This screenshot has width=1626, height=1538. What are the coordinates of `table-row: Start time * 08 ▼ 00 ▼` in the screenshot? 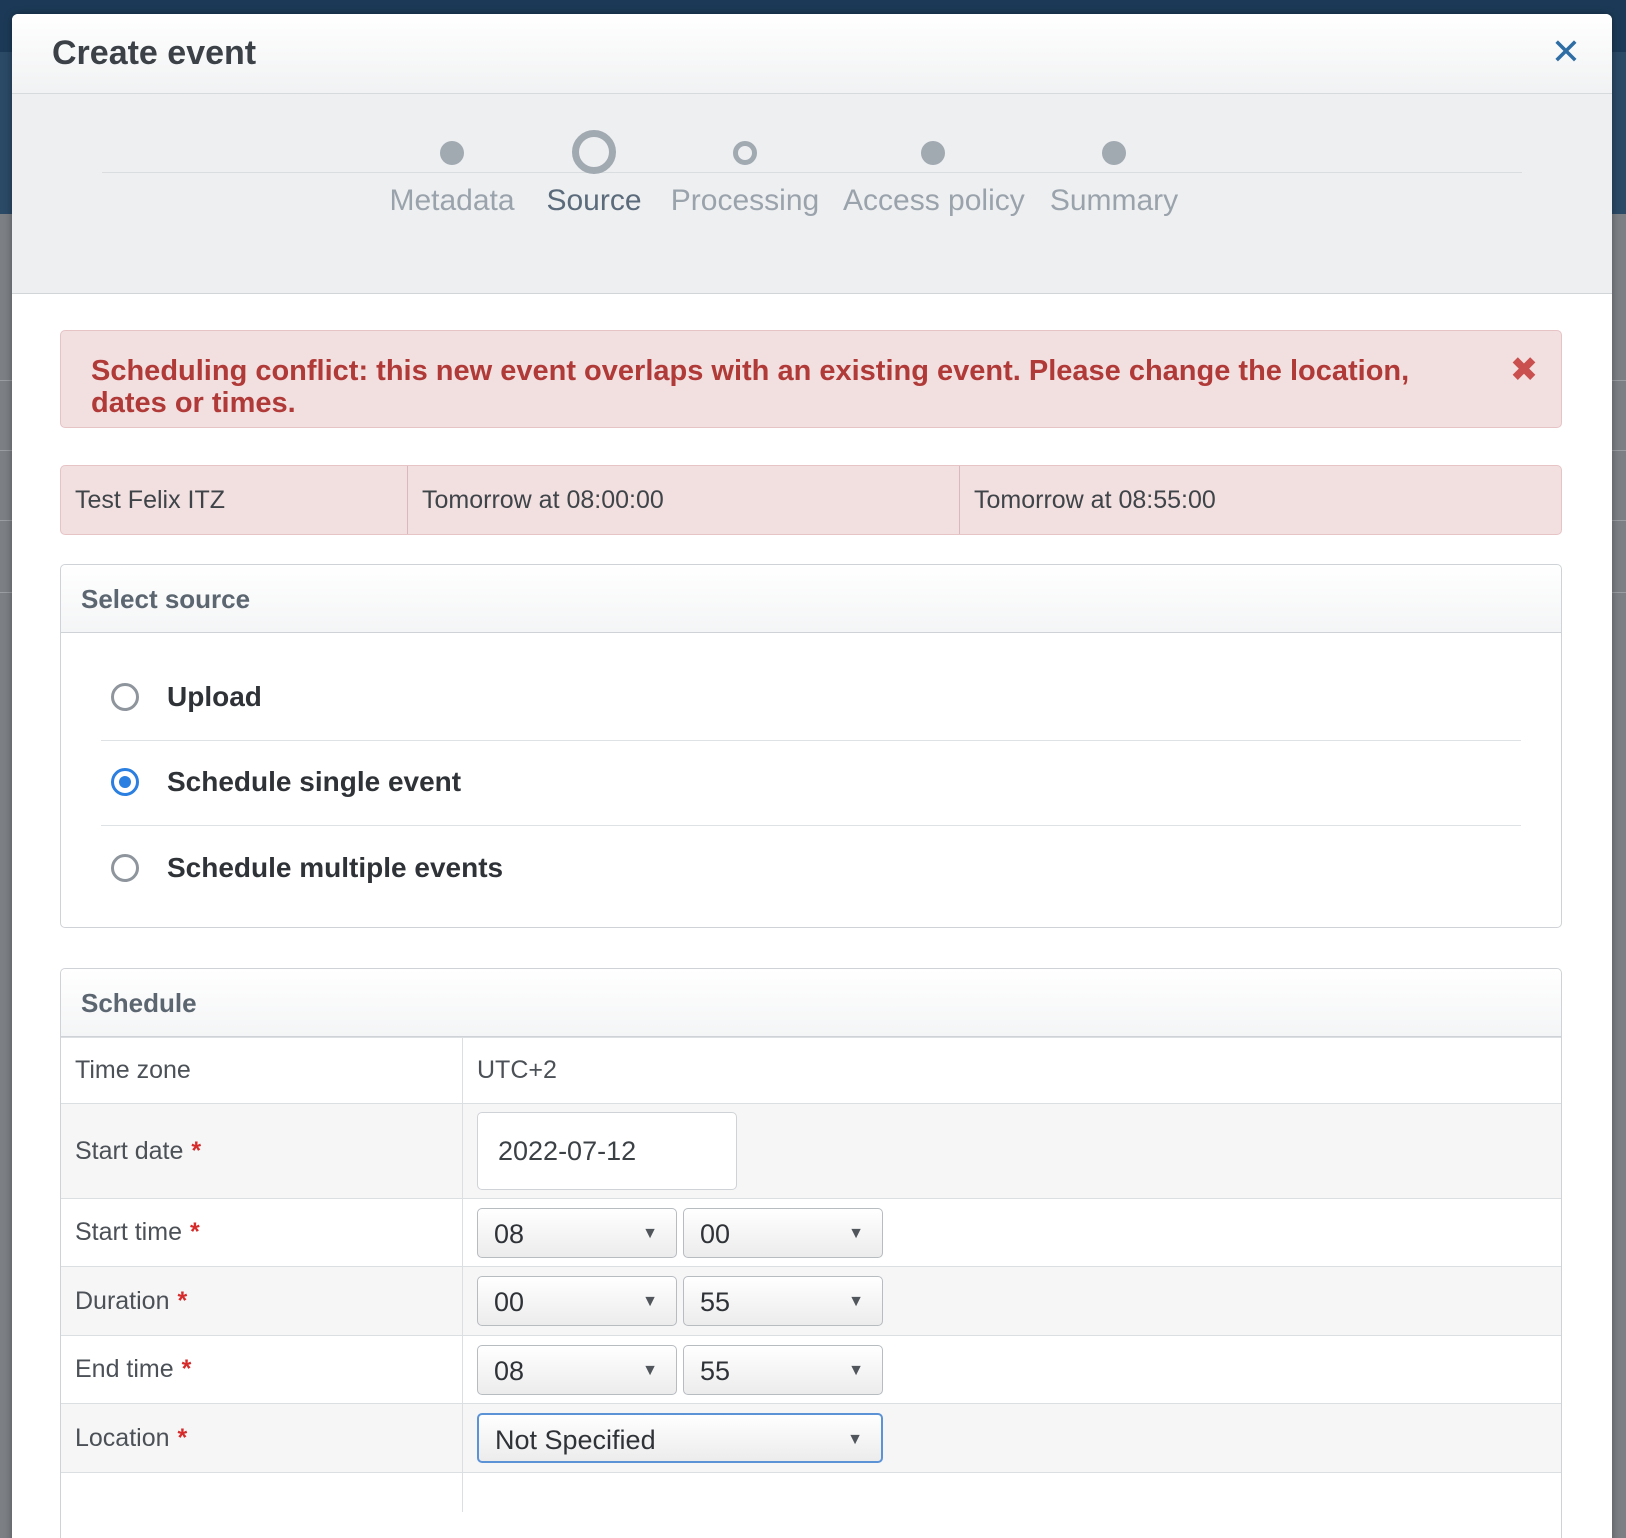 It's located at (811, 1232).